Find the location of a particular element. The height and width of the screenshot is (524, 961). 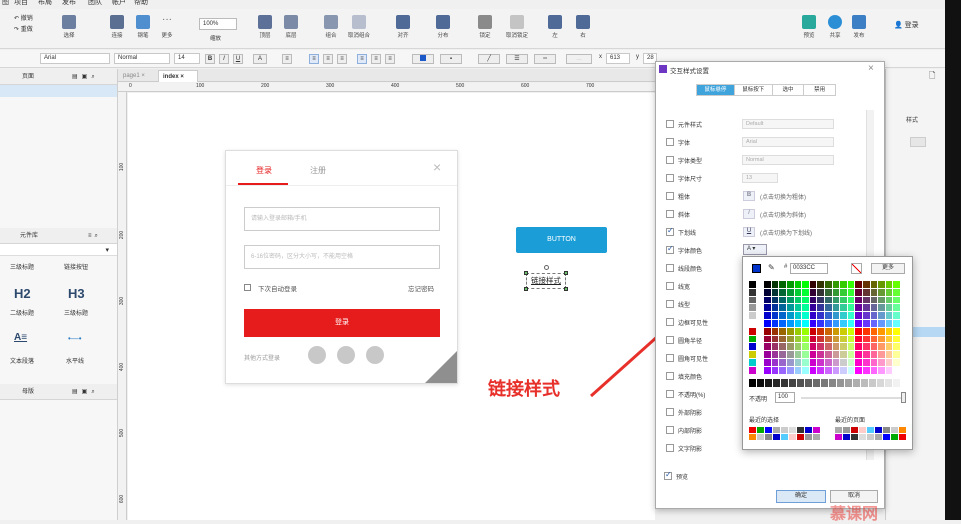

tab-index: index × is located at coordinates (178, 76).